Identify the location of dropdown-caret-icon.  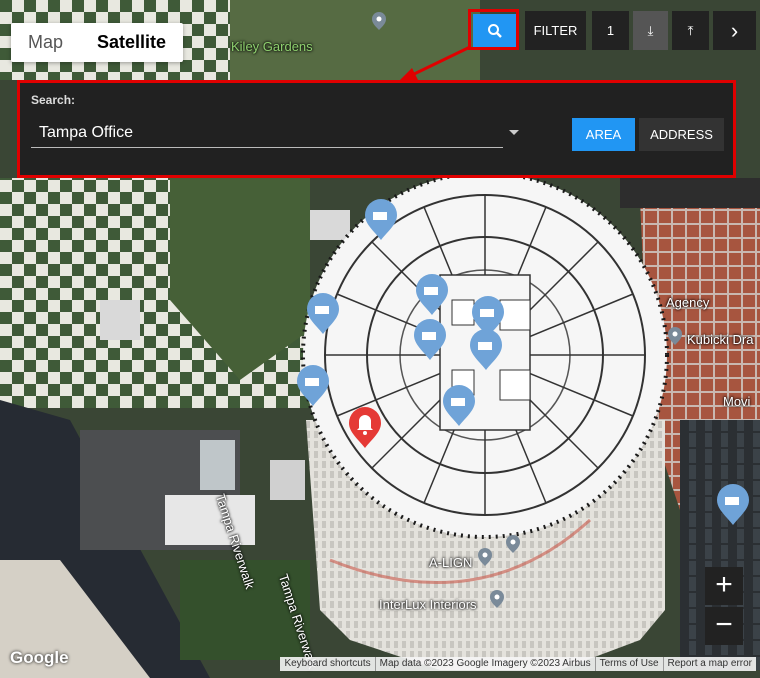
(514, 132).